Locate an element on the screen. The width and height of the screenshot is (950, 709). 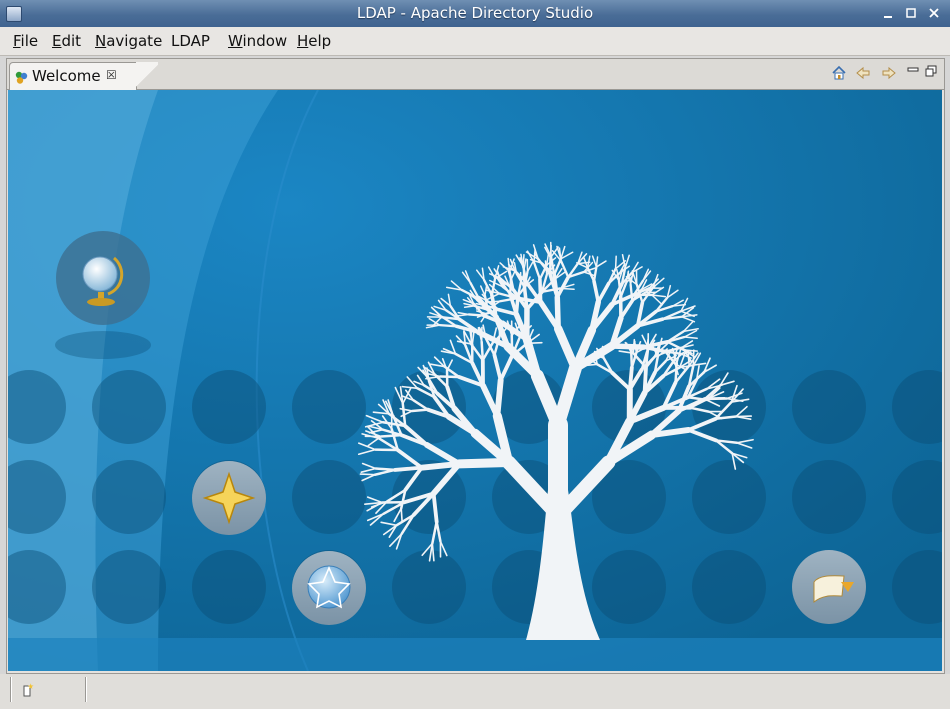
menu-window: Window is located at coordinates (257, 41).